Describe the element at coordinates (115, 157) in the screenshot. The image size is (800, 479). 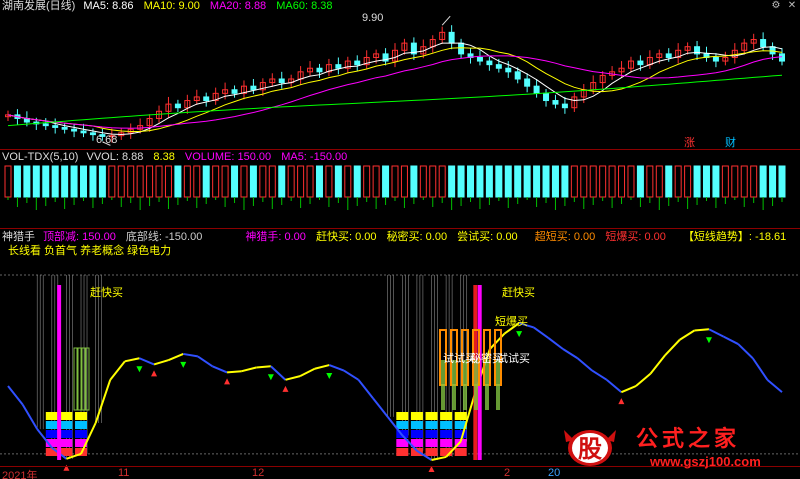
I see `vvol-label: VVOL: 8.88` at that location.